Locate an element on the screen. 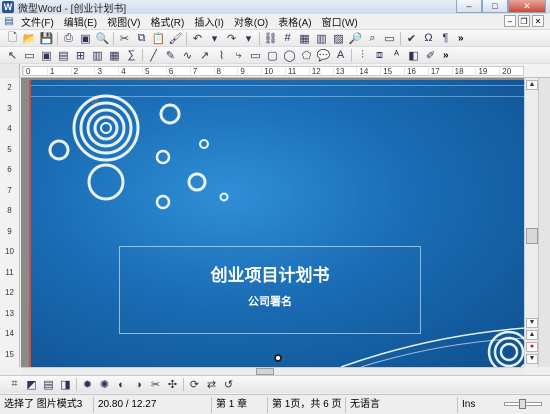 This screenshot has width=550, height=414. horizontal-ruler: 0 1 2 3 4 5 6 7 8 9 10 11 12 13 14 15 16 17 18 19 20 is located at coordinates (275, 71).